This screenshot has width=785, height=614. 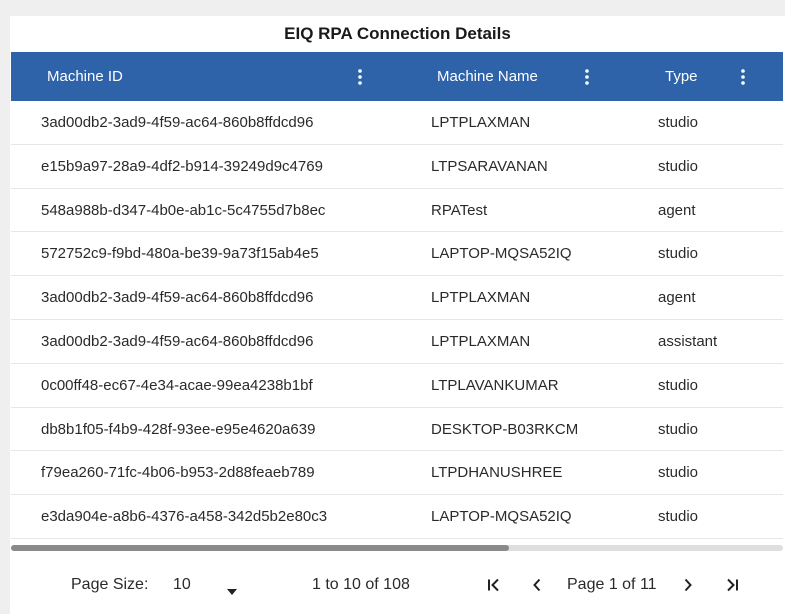 I want to click on machine-id-cell: f79ea260-71fc-4b06-b953-2d88feaeb789, so click(x=178, y=473).